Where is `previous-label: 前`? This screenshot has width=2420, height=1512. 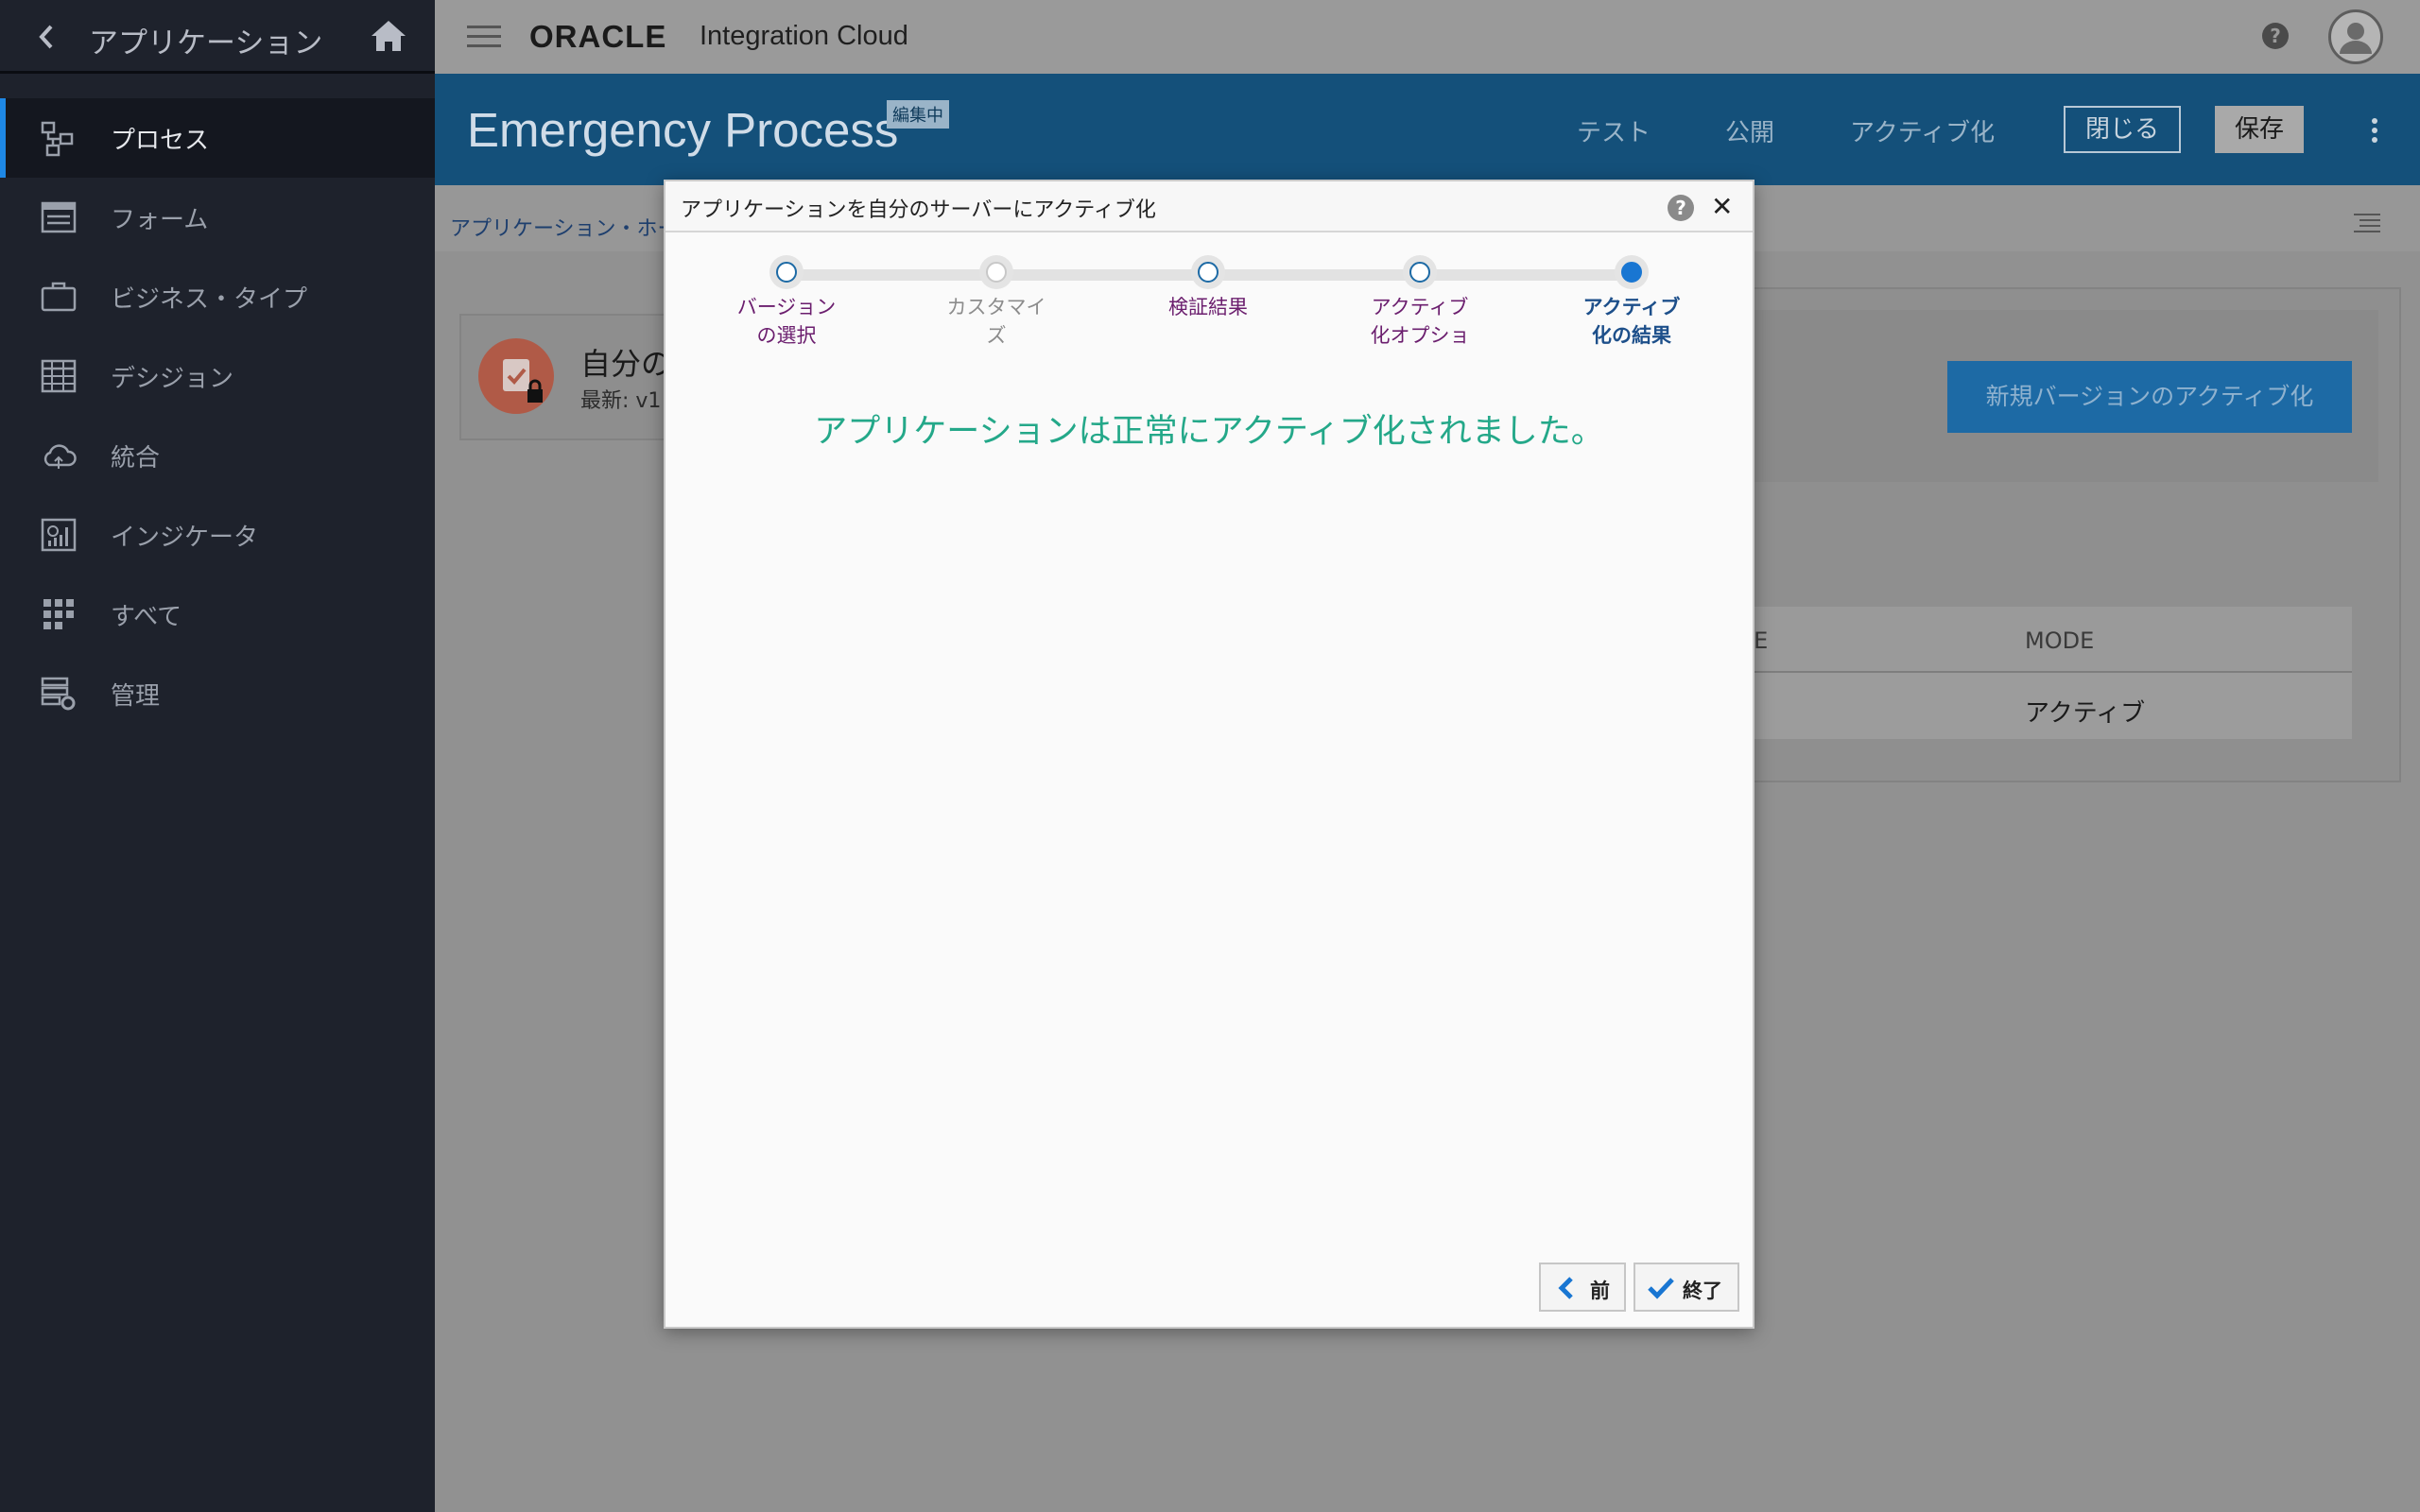 previous-label: 前 is located at coordinates (1600, 1291).